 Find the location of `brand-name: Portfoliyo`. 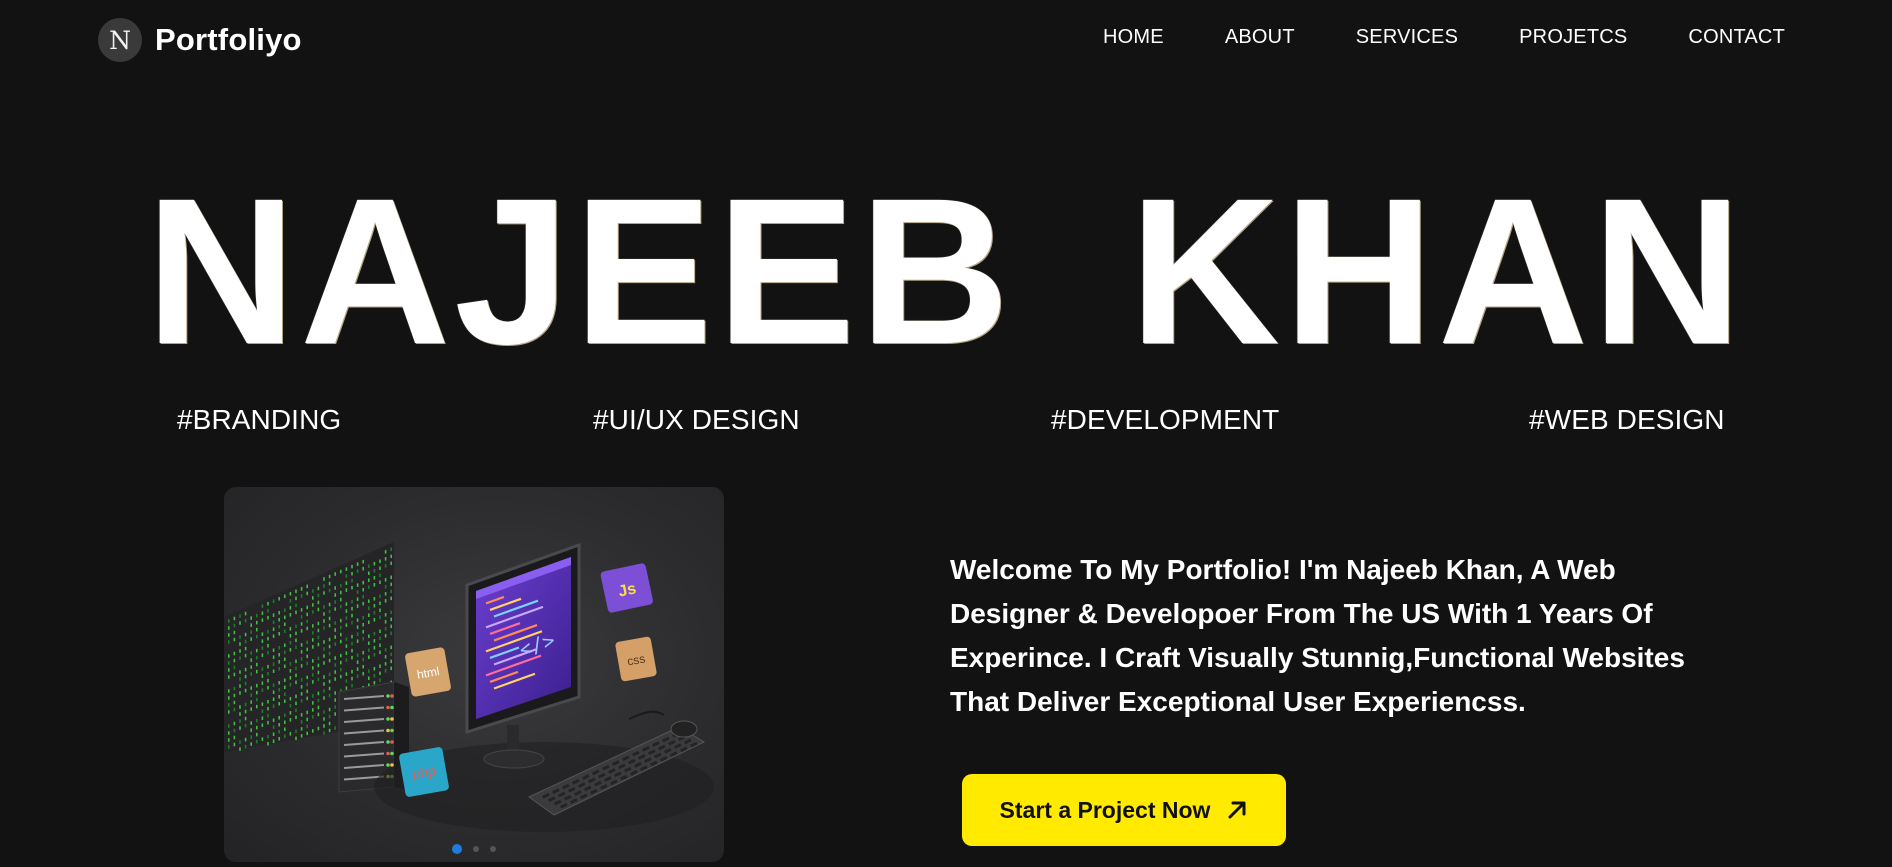

brand-name: Portfoliyo is located at coordinates (228, 39).